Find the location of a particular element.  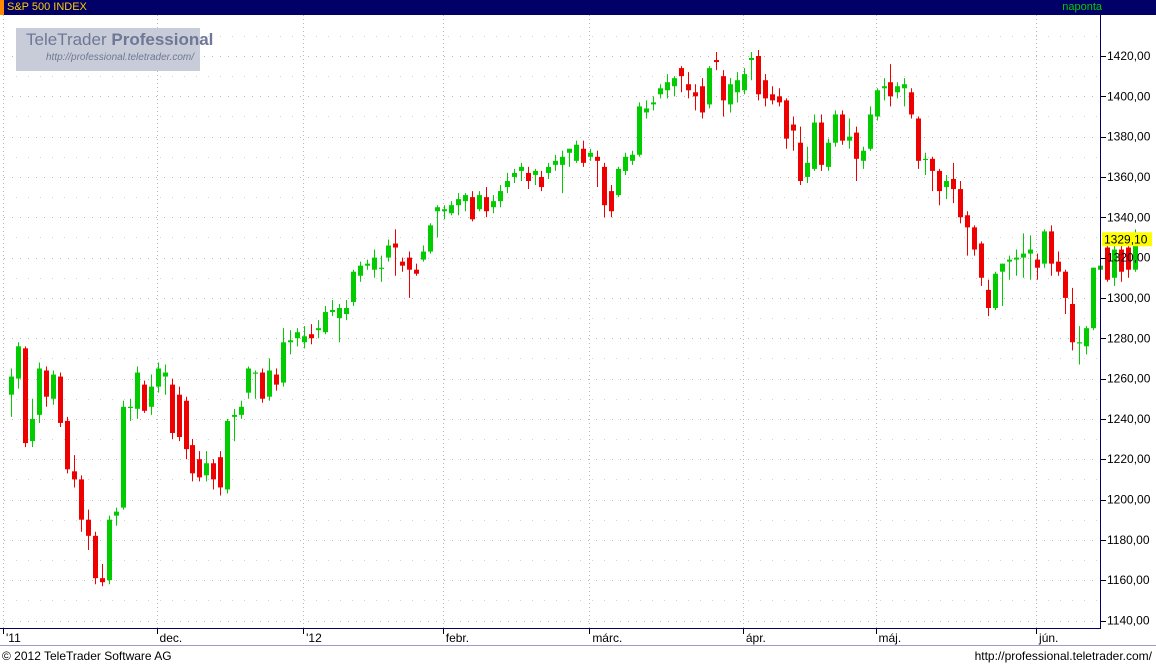

x-tick-label: febr. is located at coordinates (457, 638).